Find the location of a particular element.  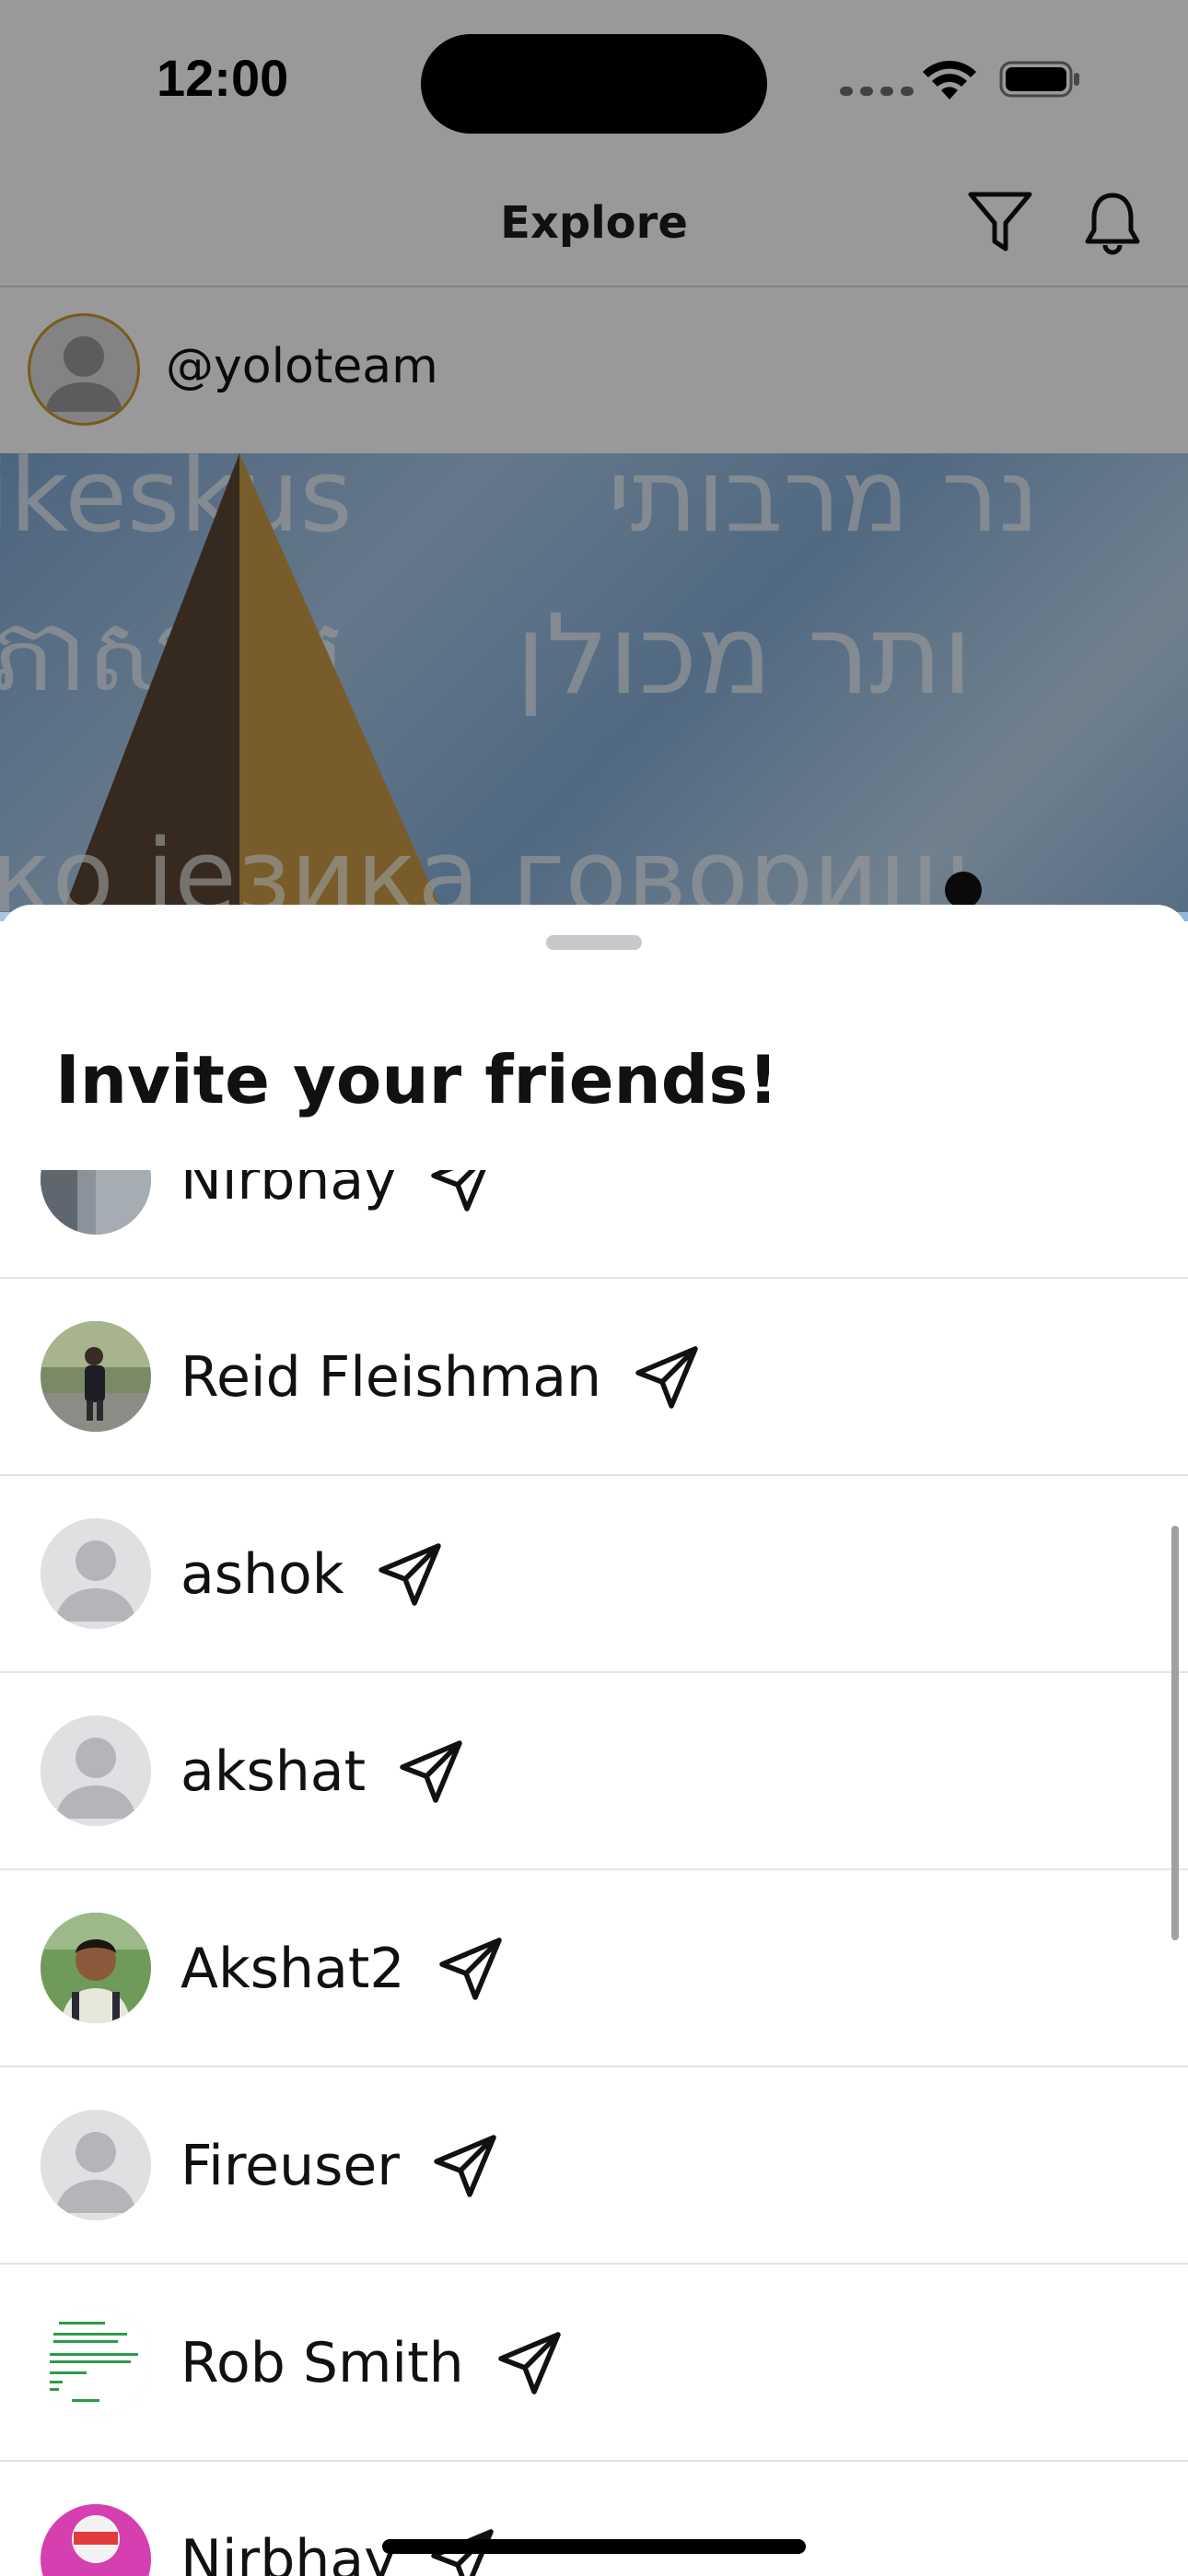

friend-row-content: Reid Fleishman is located at coordinates (441, 1377).